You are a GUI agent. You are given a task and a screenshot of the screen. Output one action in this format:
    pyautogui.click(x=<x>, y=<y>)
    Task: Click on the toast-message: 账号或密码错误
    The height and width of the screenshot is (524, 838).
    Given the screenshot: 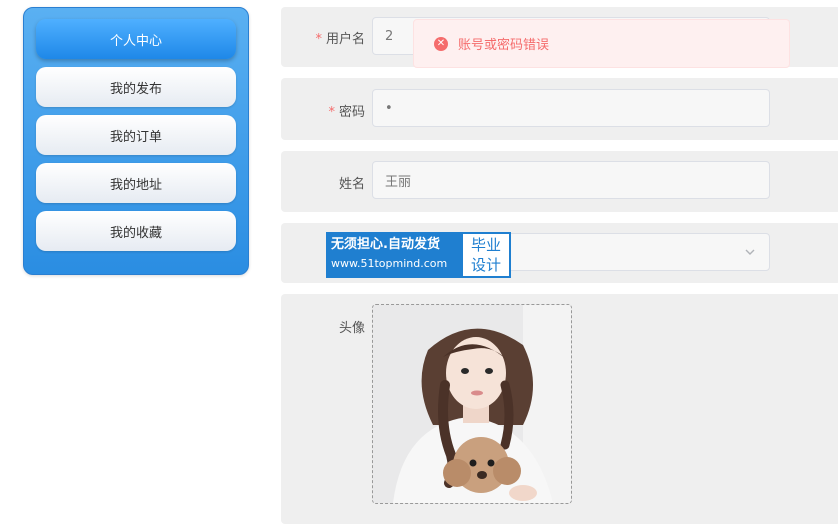 What is the action you would take?
    pyautogui.click(x=504, y=45)
    